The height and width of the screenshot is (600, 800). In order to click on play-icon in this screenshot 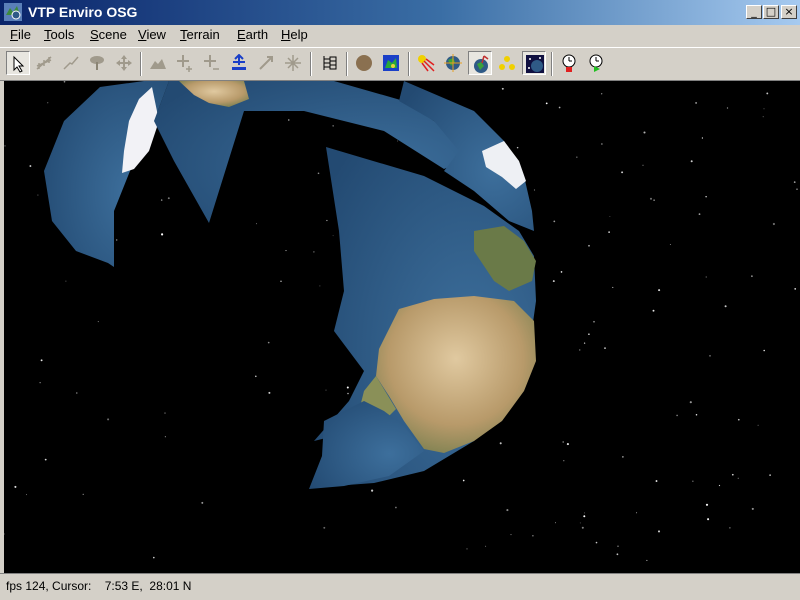, I will do `click(596, 63)`.